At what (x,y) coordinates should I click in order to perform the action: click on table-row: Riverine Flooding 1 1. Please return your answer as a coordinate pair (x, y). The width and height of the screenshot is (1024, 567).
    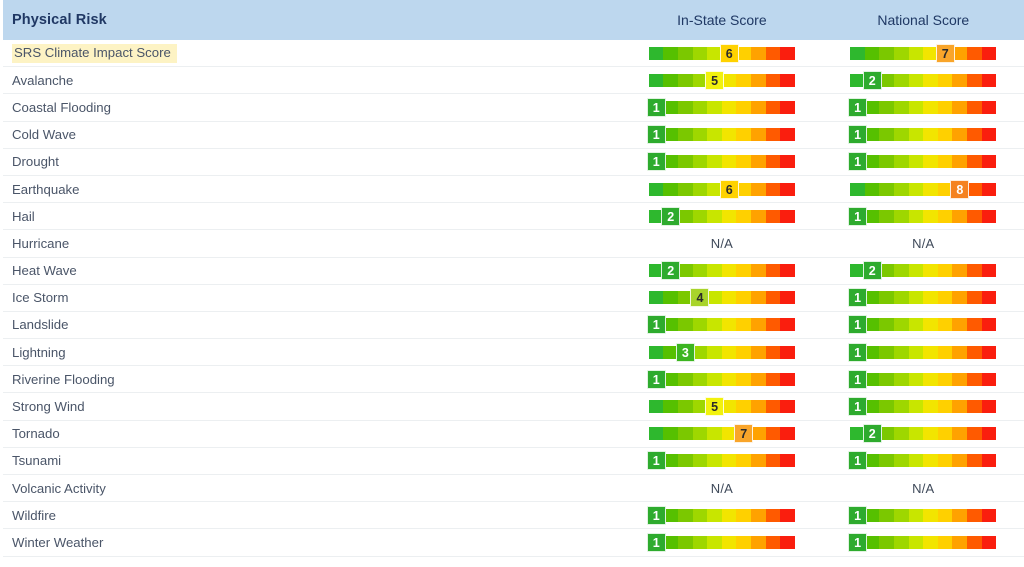
    Looking at the image, I should click on (513, 380).